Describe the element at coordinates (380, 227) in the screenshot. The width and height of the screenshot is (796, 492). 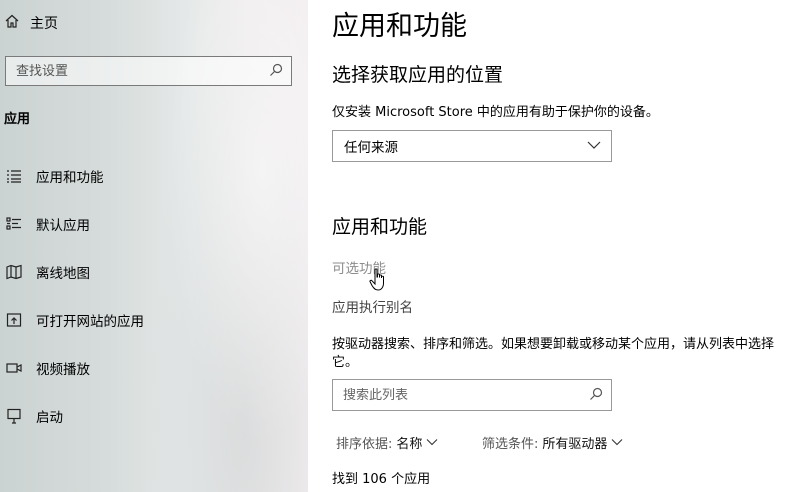
I see `apps-features-heading: 应用和功能` at that location.